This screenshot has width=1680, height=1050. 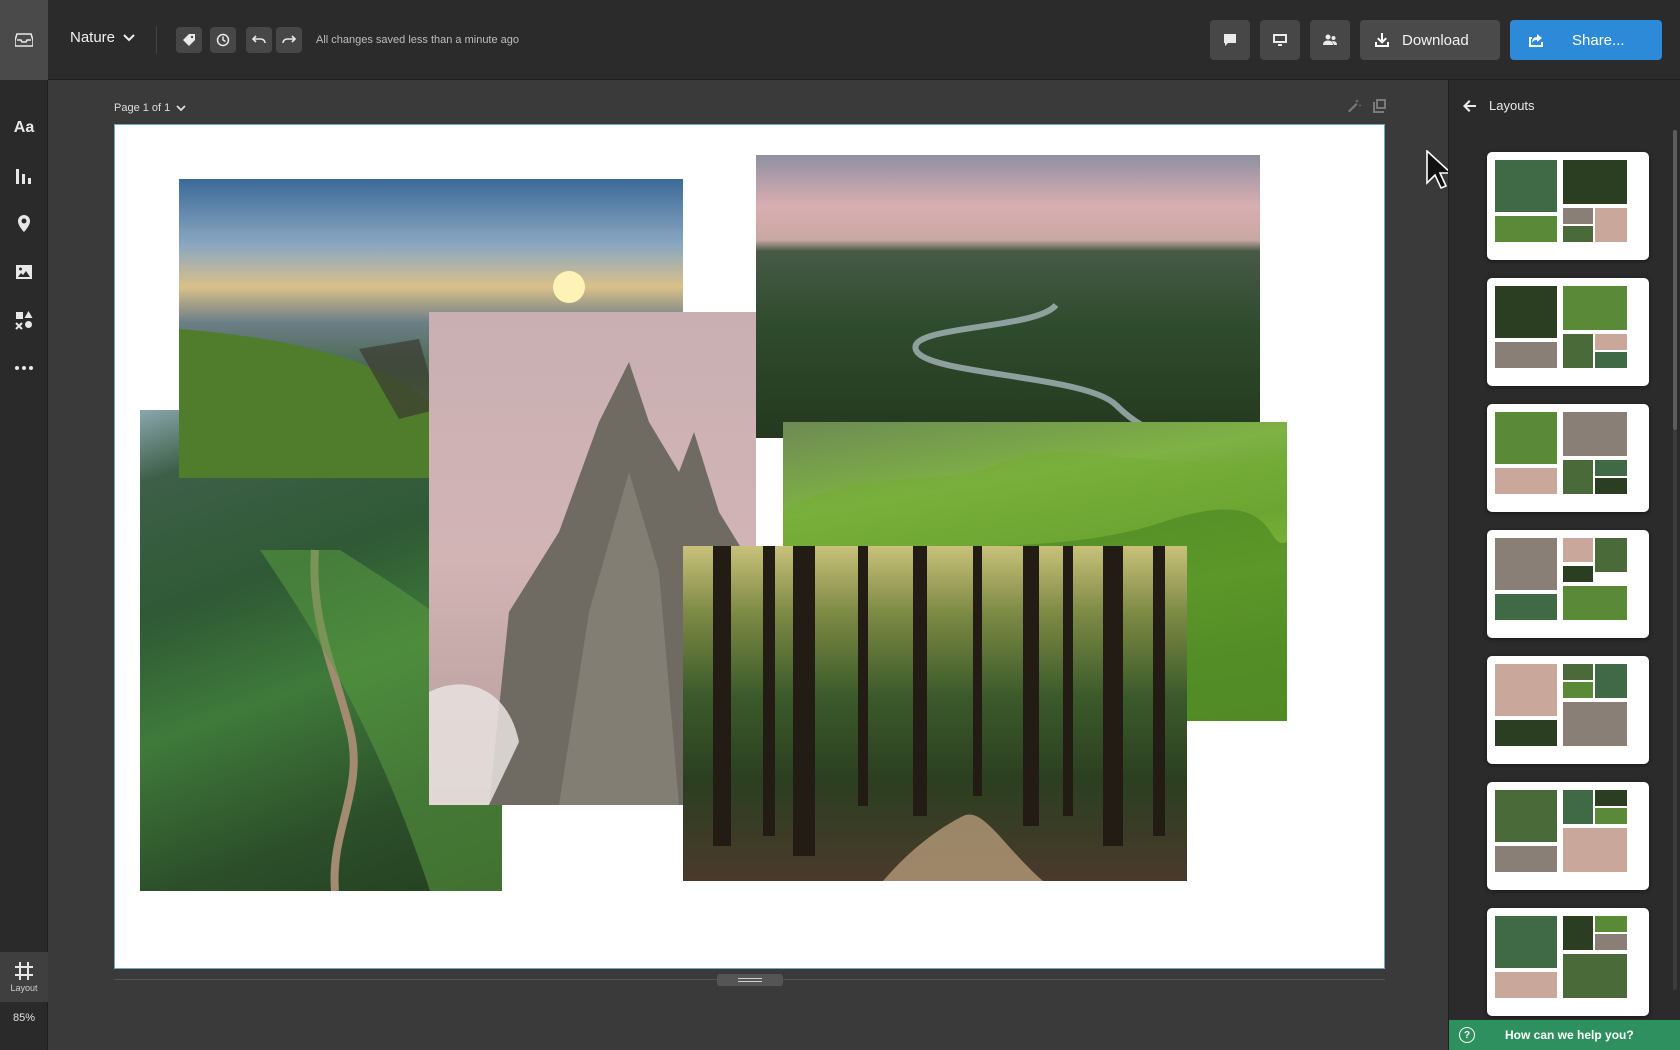 I want to click on magic-wand-icon, so click(x=1354, y=106).